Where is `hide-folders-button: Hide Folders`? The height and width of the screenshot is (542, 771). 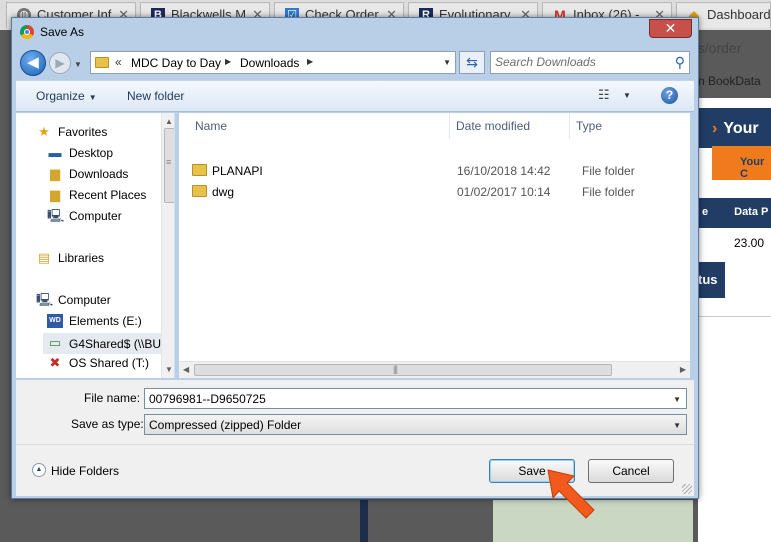
hide-folders-button: Hide Folders is located at coordinates (85, 471).